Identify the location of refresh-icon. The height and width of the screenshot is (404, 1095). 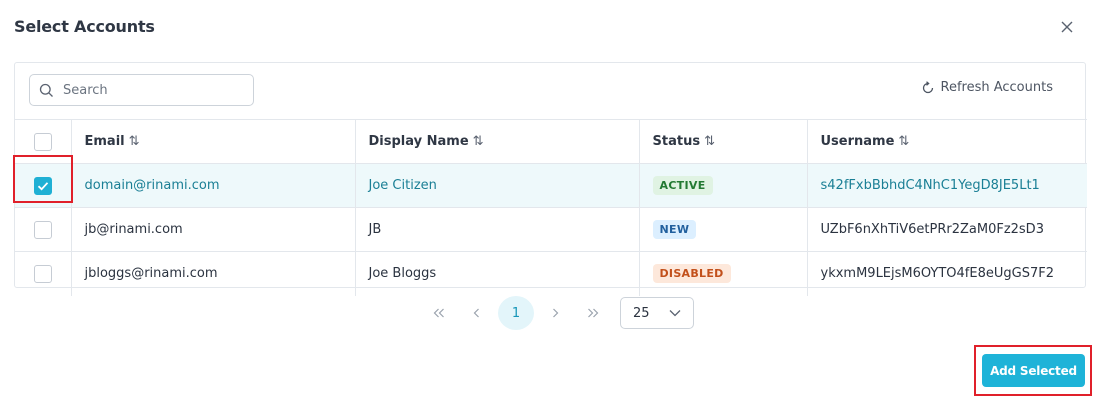
(927, 86).